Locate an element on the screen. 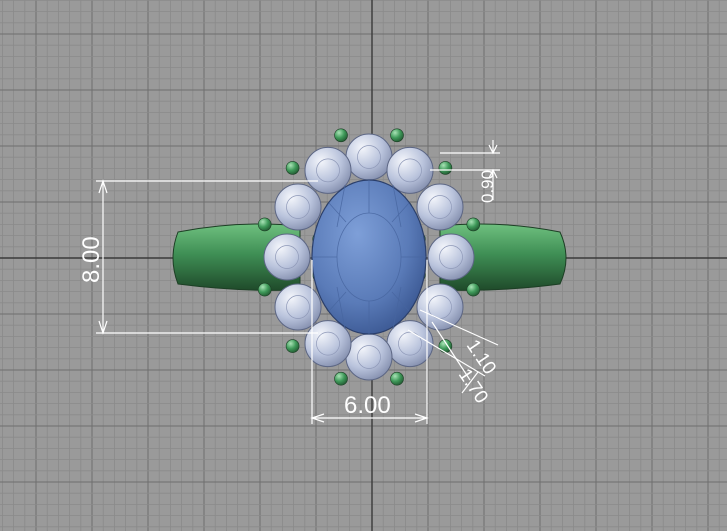 Image resolution: width=727 pixels, height=531 pixels. dim-width-label: 6.00 is located at coordinates (367, 405).